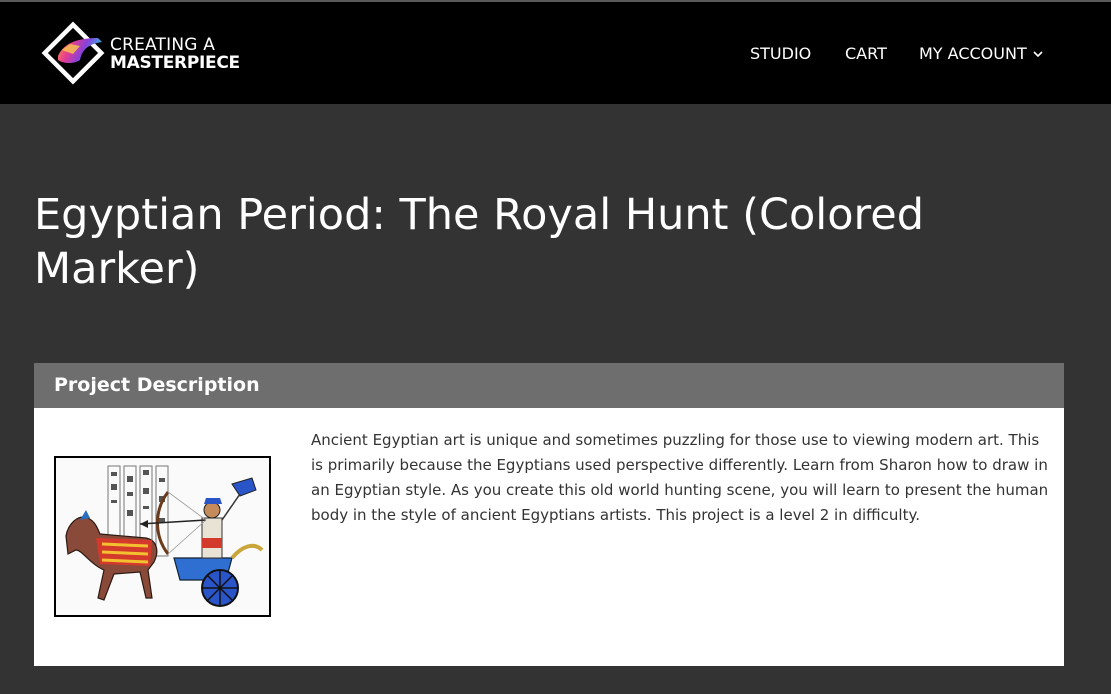 Image resolution: width=1111 pixels, height=694 pixels. I want to click on chevron-down-icon, so click(1038, 54).